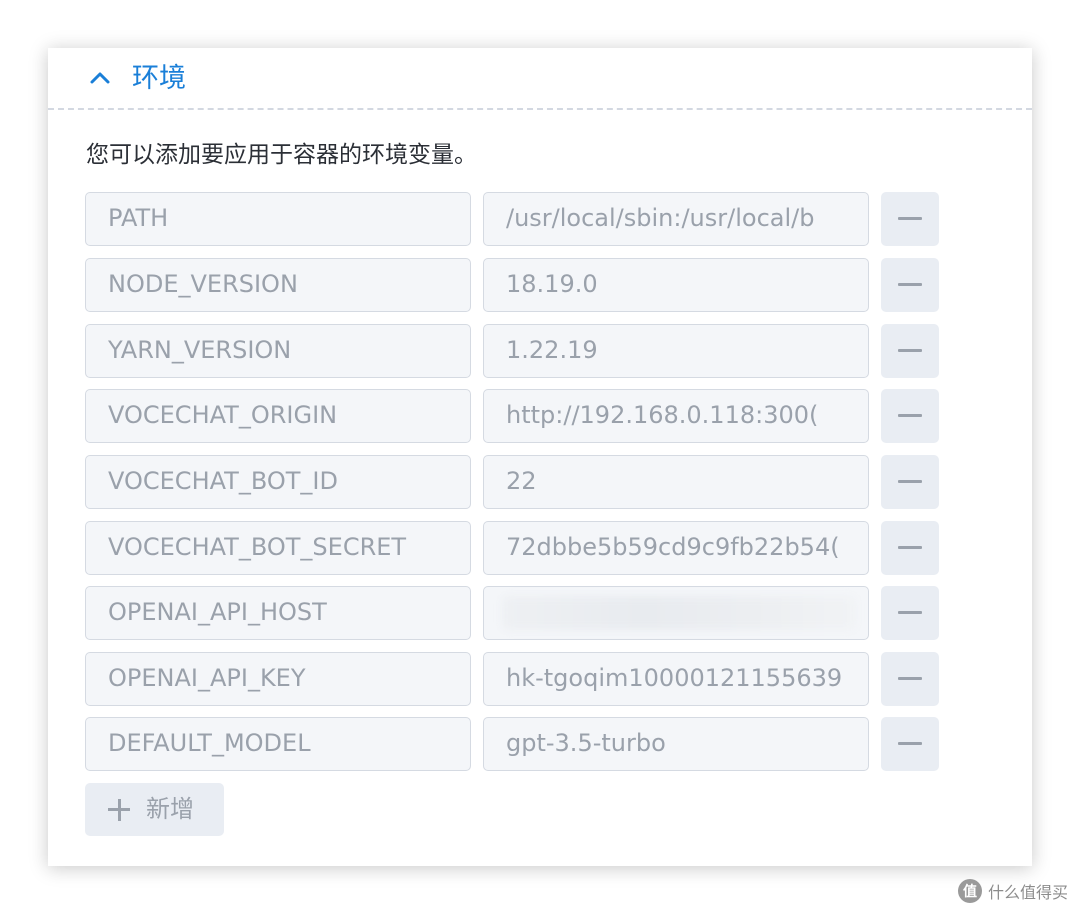 This screenshot has height=914, width=1080. What do you see at coordinates (100, 78) in the screenshot?
I see `chevron-up-icon` at bounding box center [100, 78].